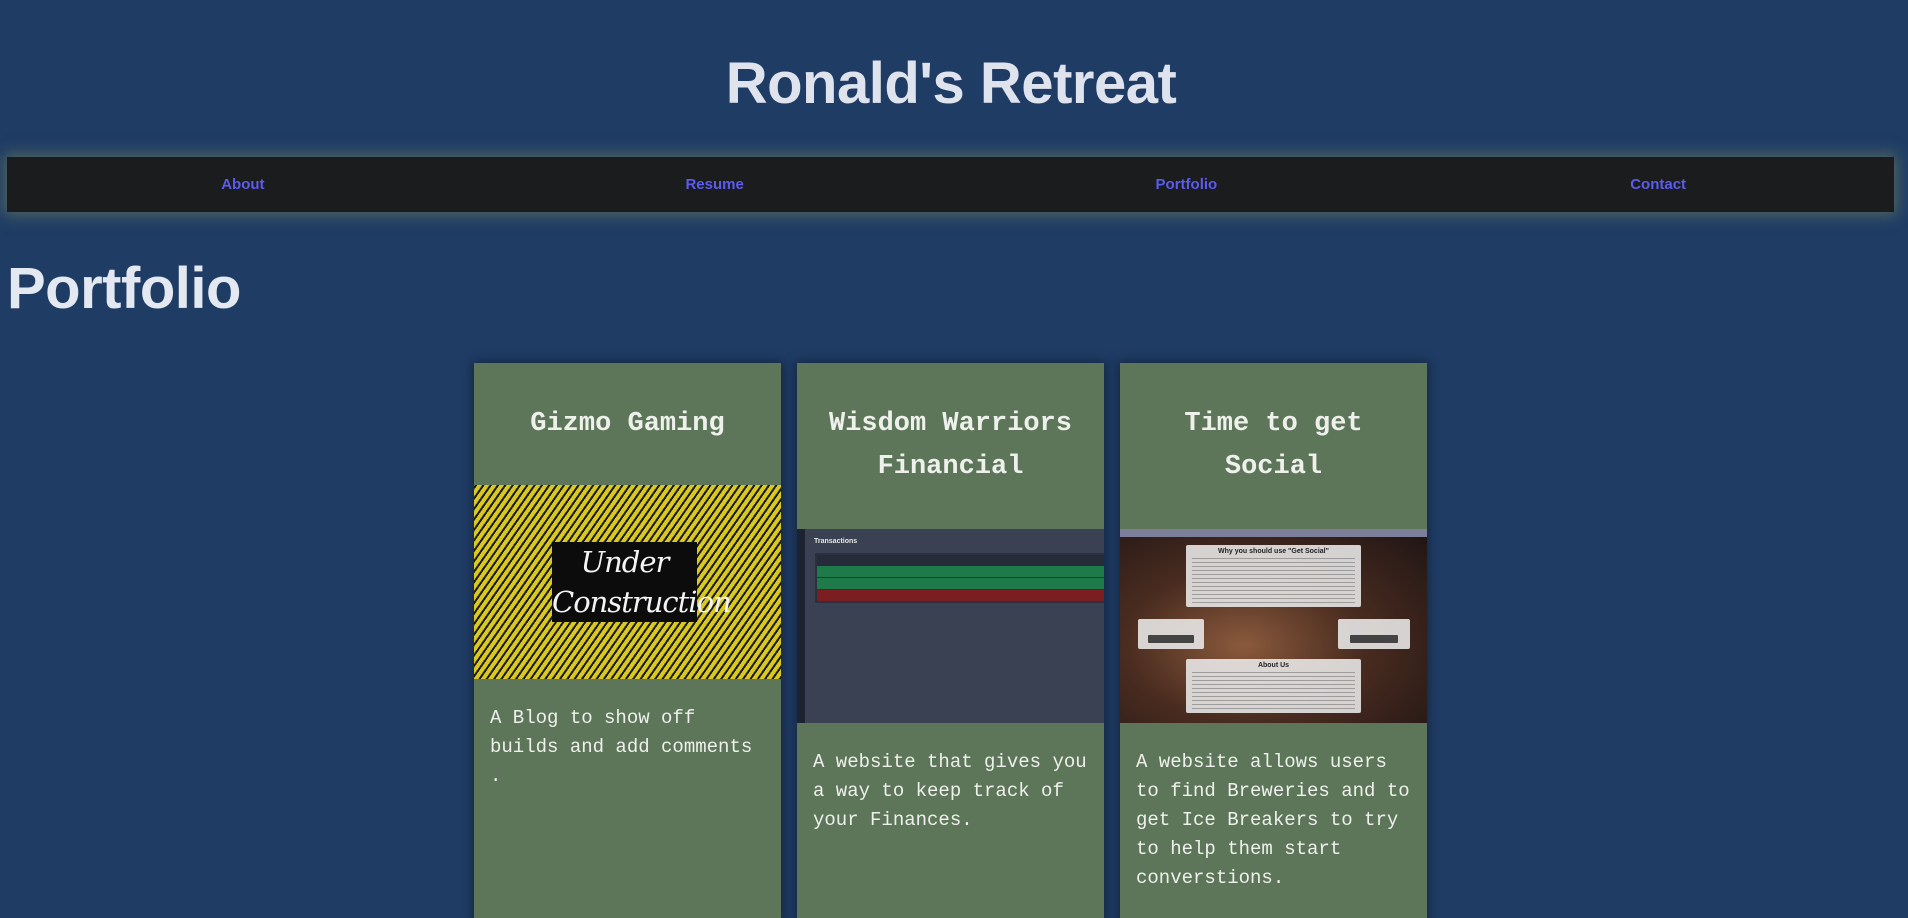 The height and width of the screenshot is (918, 1908). Describe the element at coordinates (836, 541) in the screenshot. I see `thumbnail-title: Transactions` at that location.